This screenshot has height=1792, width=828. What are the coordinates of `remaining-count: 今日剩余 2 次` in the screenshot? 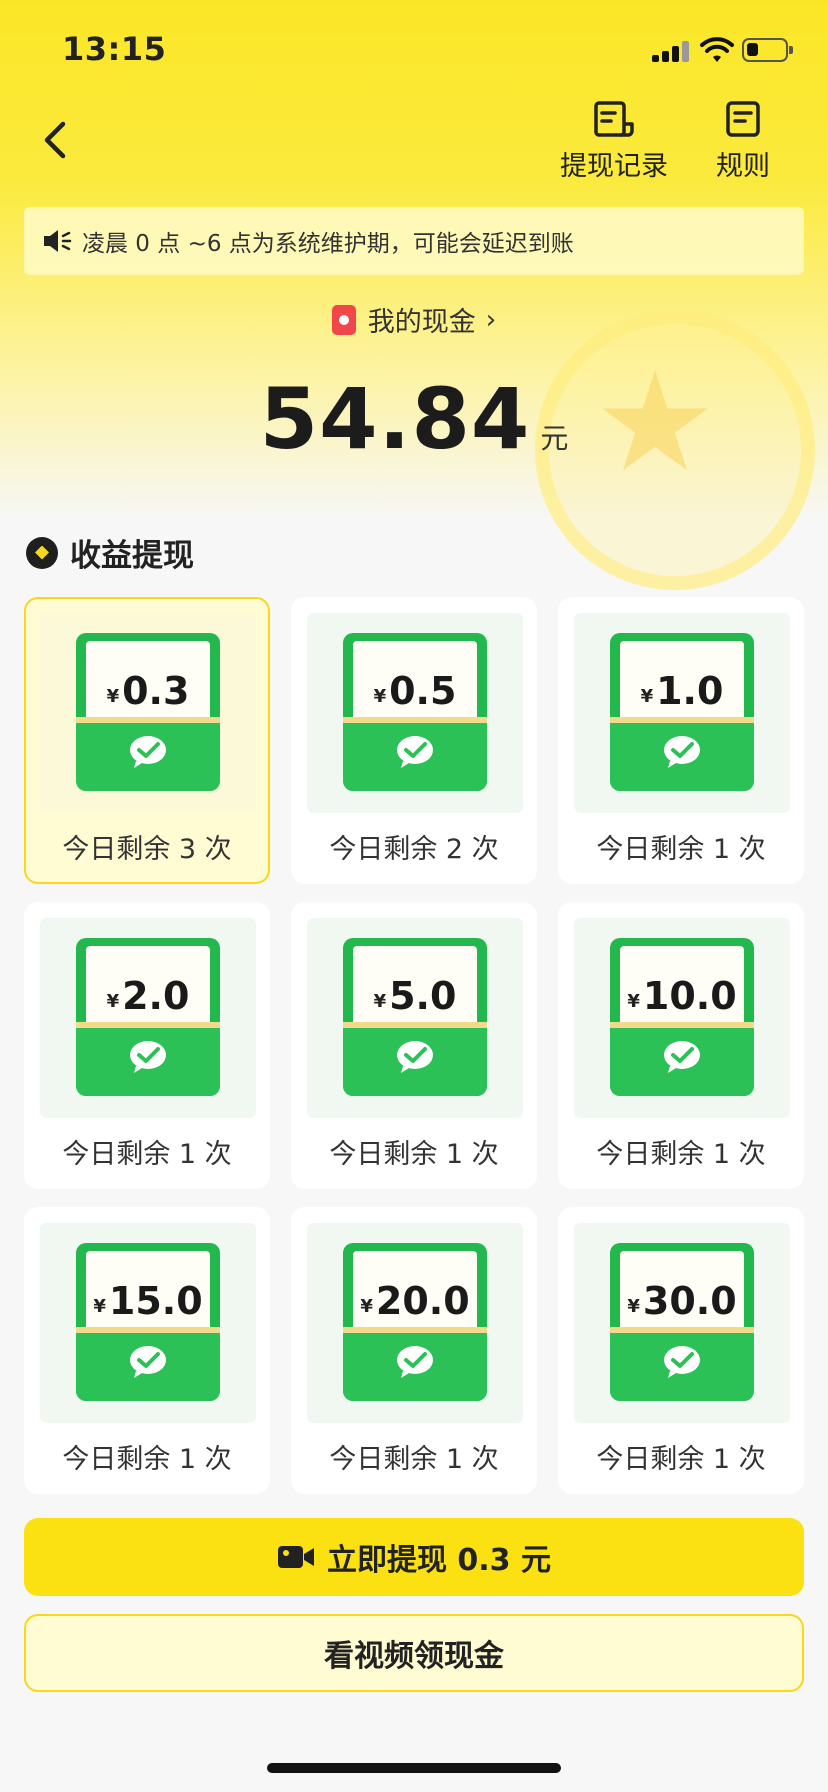 It's located at (414, 849).